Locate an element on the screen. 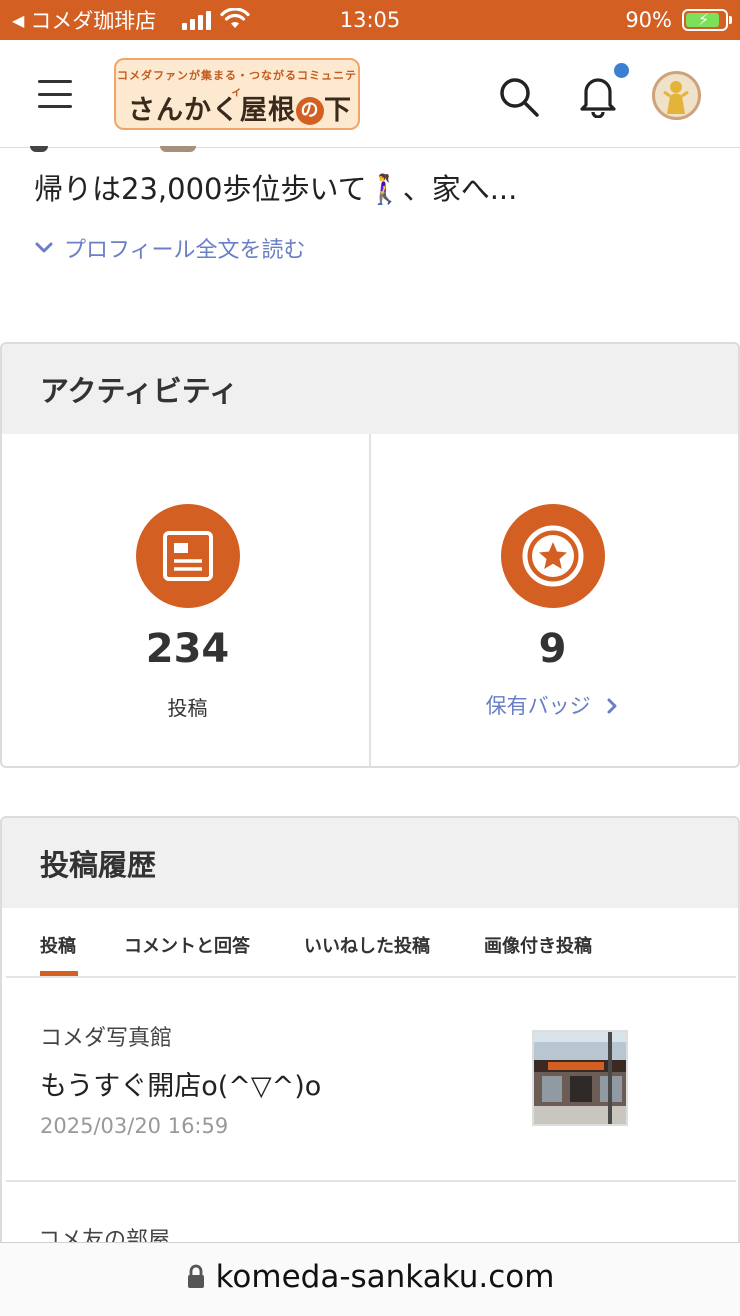 The width and height of the screenshot is (740, 1316). battery-percent: 90% is located at coordinates (648, 20).